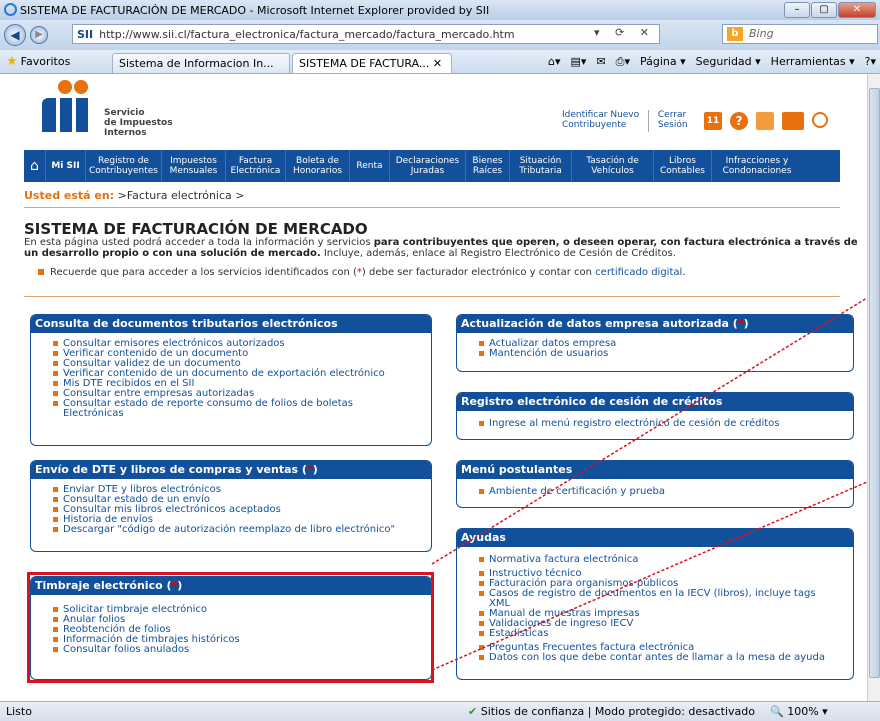 This screenshot has width=880, height=721. Describe the element at coordinates (800, 34) in the screenshot. I see `search-box: b Bing` at that location.